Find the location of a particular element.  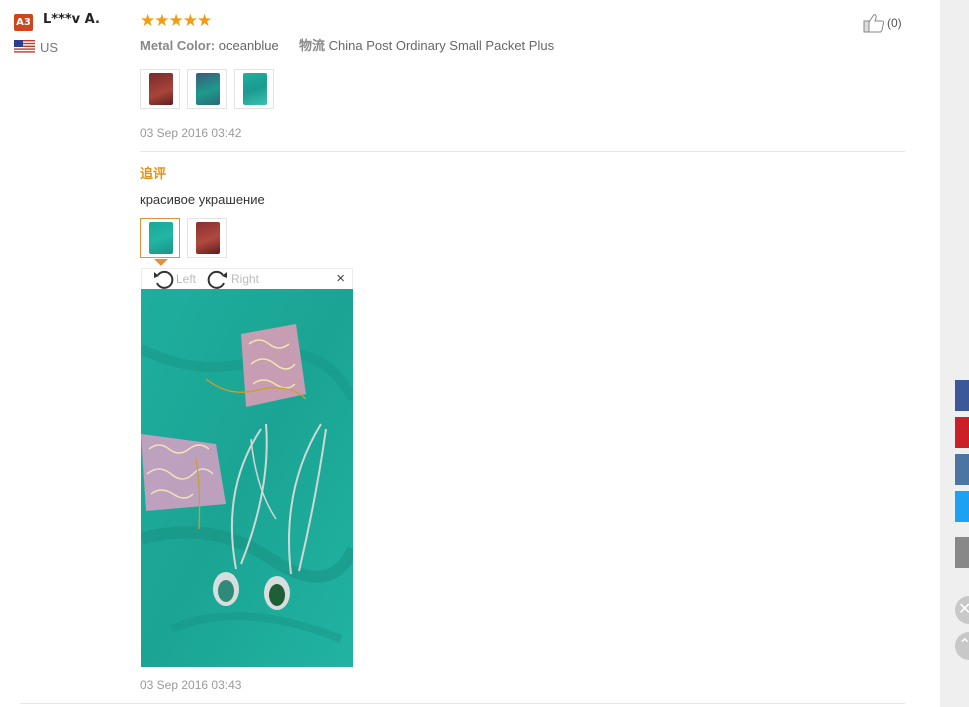

rotate-right-button: Right is located at coordinates (233, 279).